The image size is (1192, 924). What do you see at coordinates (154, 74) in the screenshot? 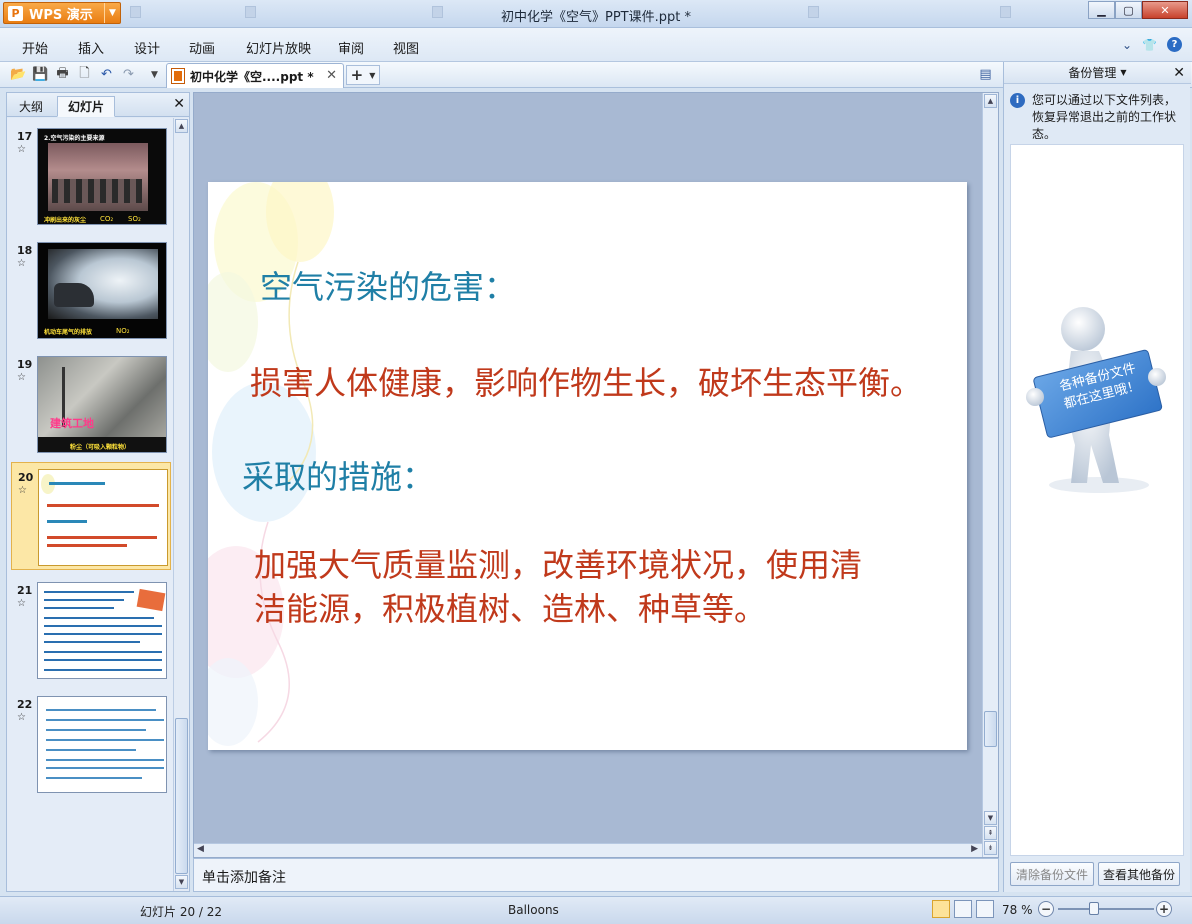
I see `customize-toolbar-icon: ▼` at bounding box center [154, 74].